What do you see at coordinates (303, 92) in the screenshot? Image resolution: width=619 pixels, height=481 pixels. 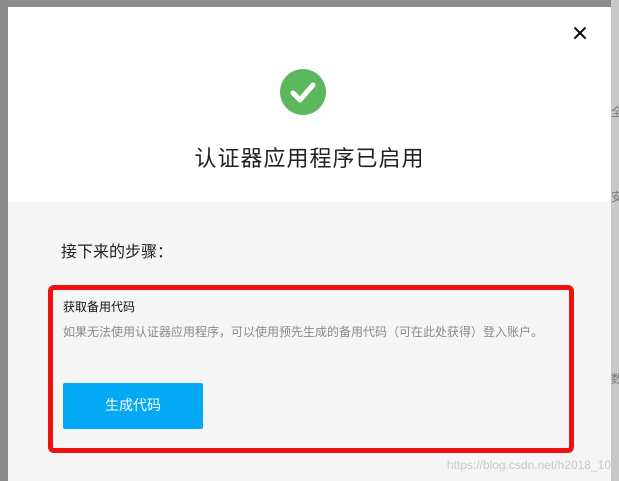 I see `check-circle-icon` at bounding box center [303, 92].